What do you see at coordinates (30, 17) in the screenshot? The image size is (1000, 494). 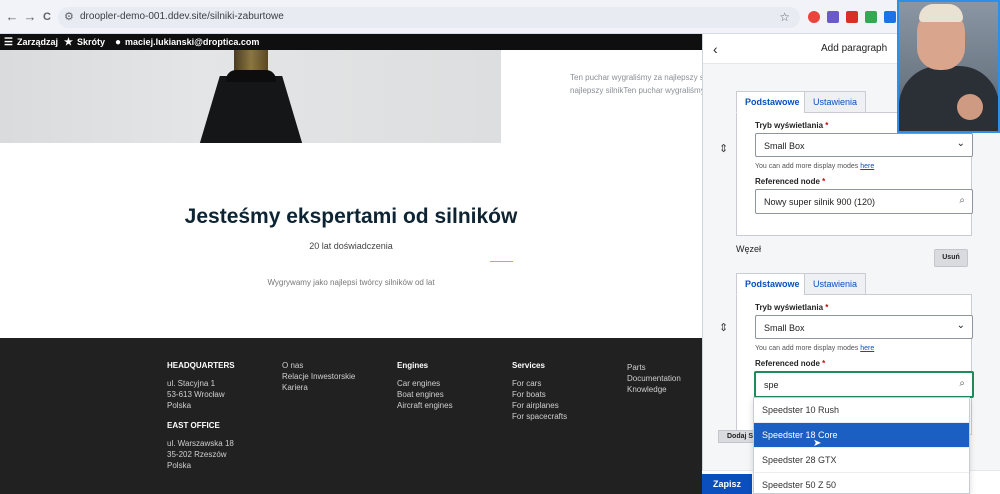 I see `forward-arrow-icon: →` at bounding box center [30, 17].